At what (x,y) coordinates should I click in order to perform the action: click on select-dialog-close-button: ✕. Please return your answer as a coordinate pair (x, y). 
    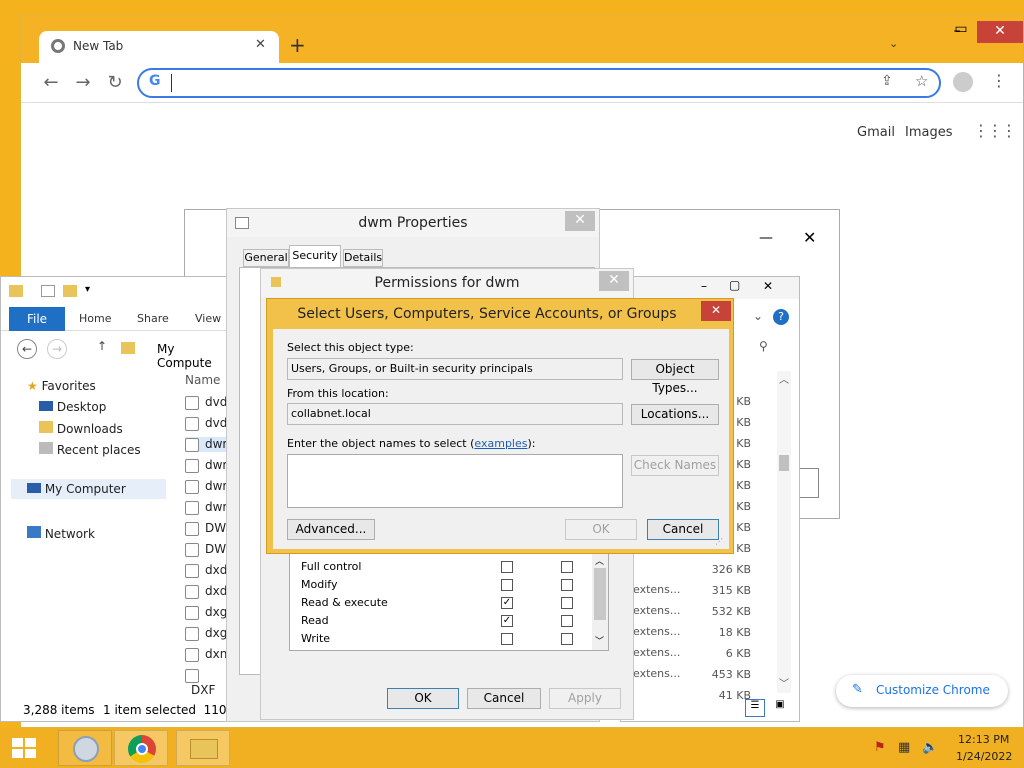
    Looking at the image, I should click on (716, 311).